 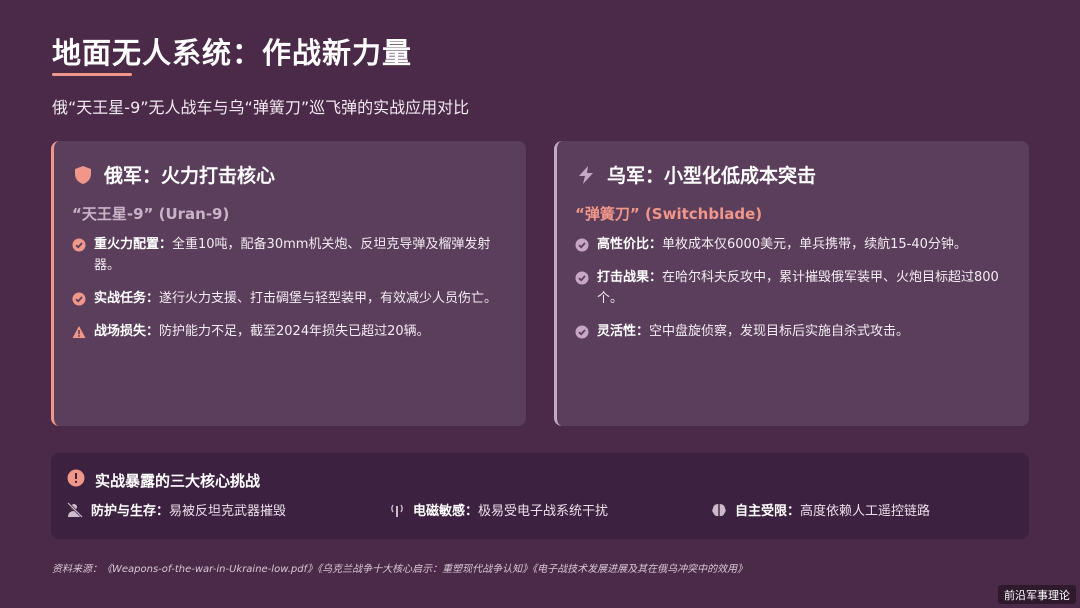 What do you see at coordinates (83, 175) in the screenshot?
I see `shield-icon` at bounding box center [83, 175].